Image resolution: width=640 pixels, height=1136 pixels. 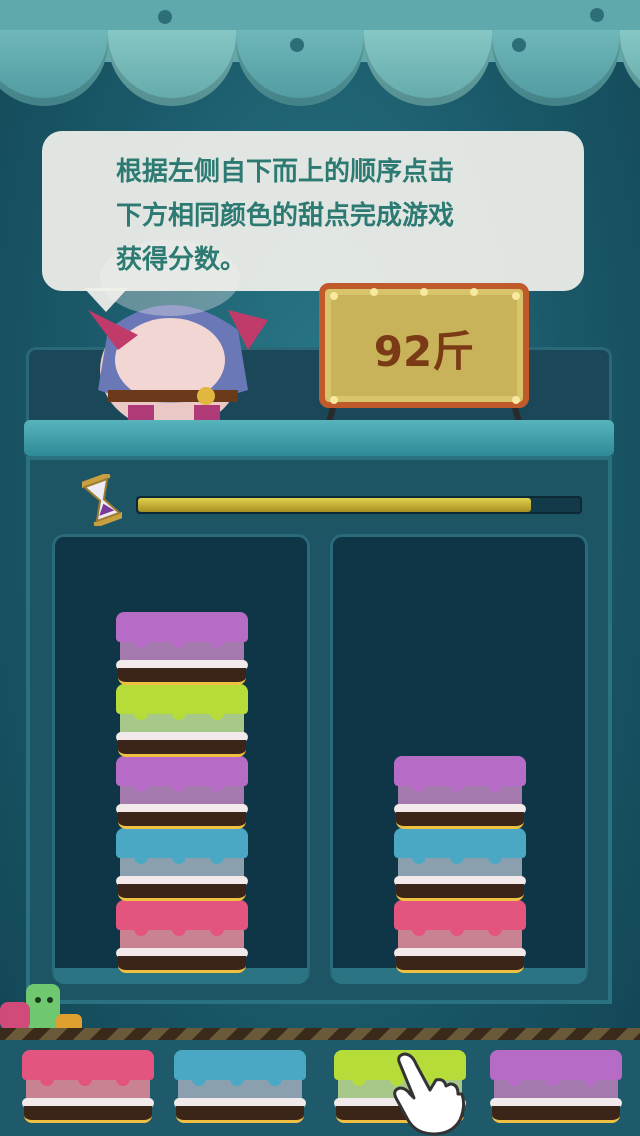 I want to click on shop-awning, so click(x=320, y=55).